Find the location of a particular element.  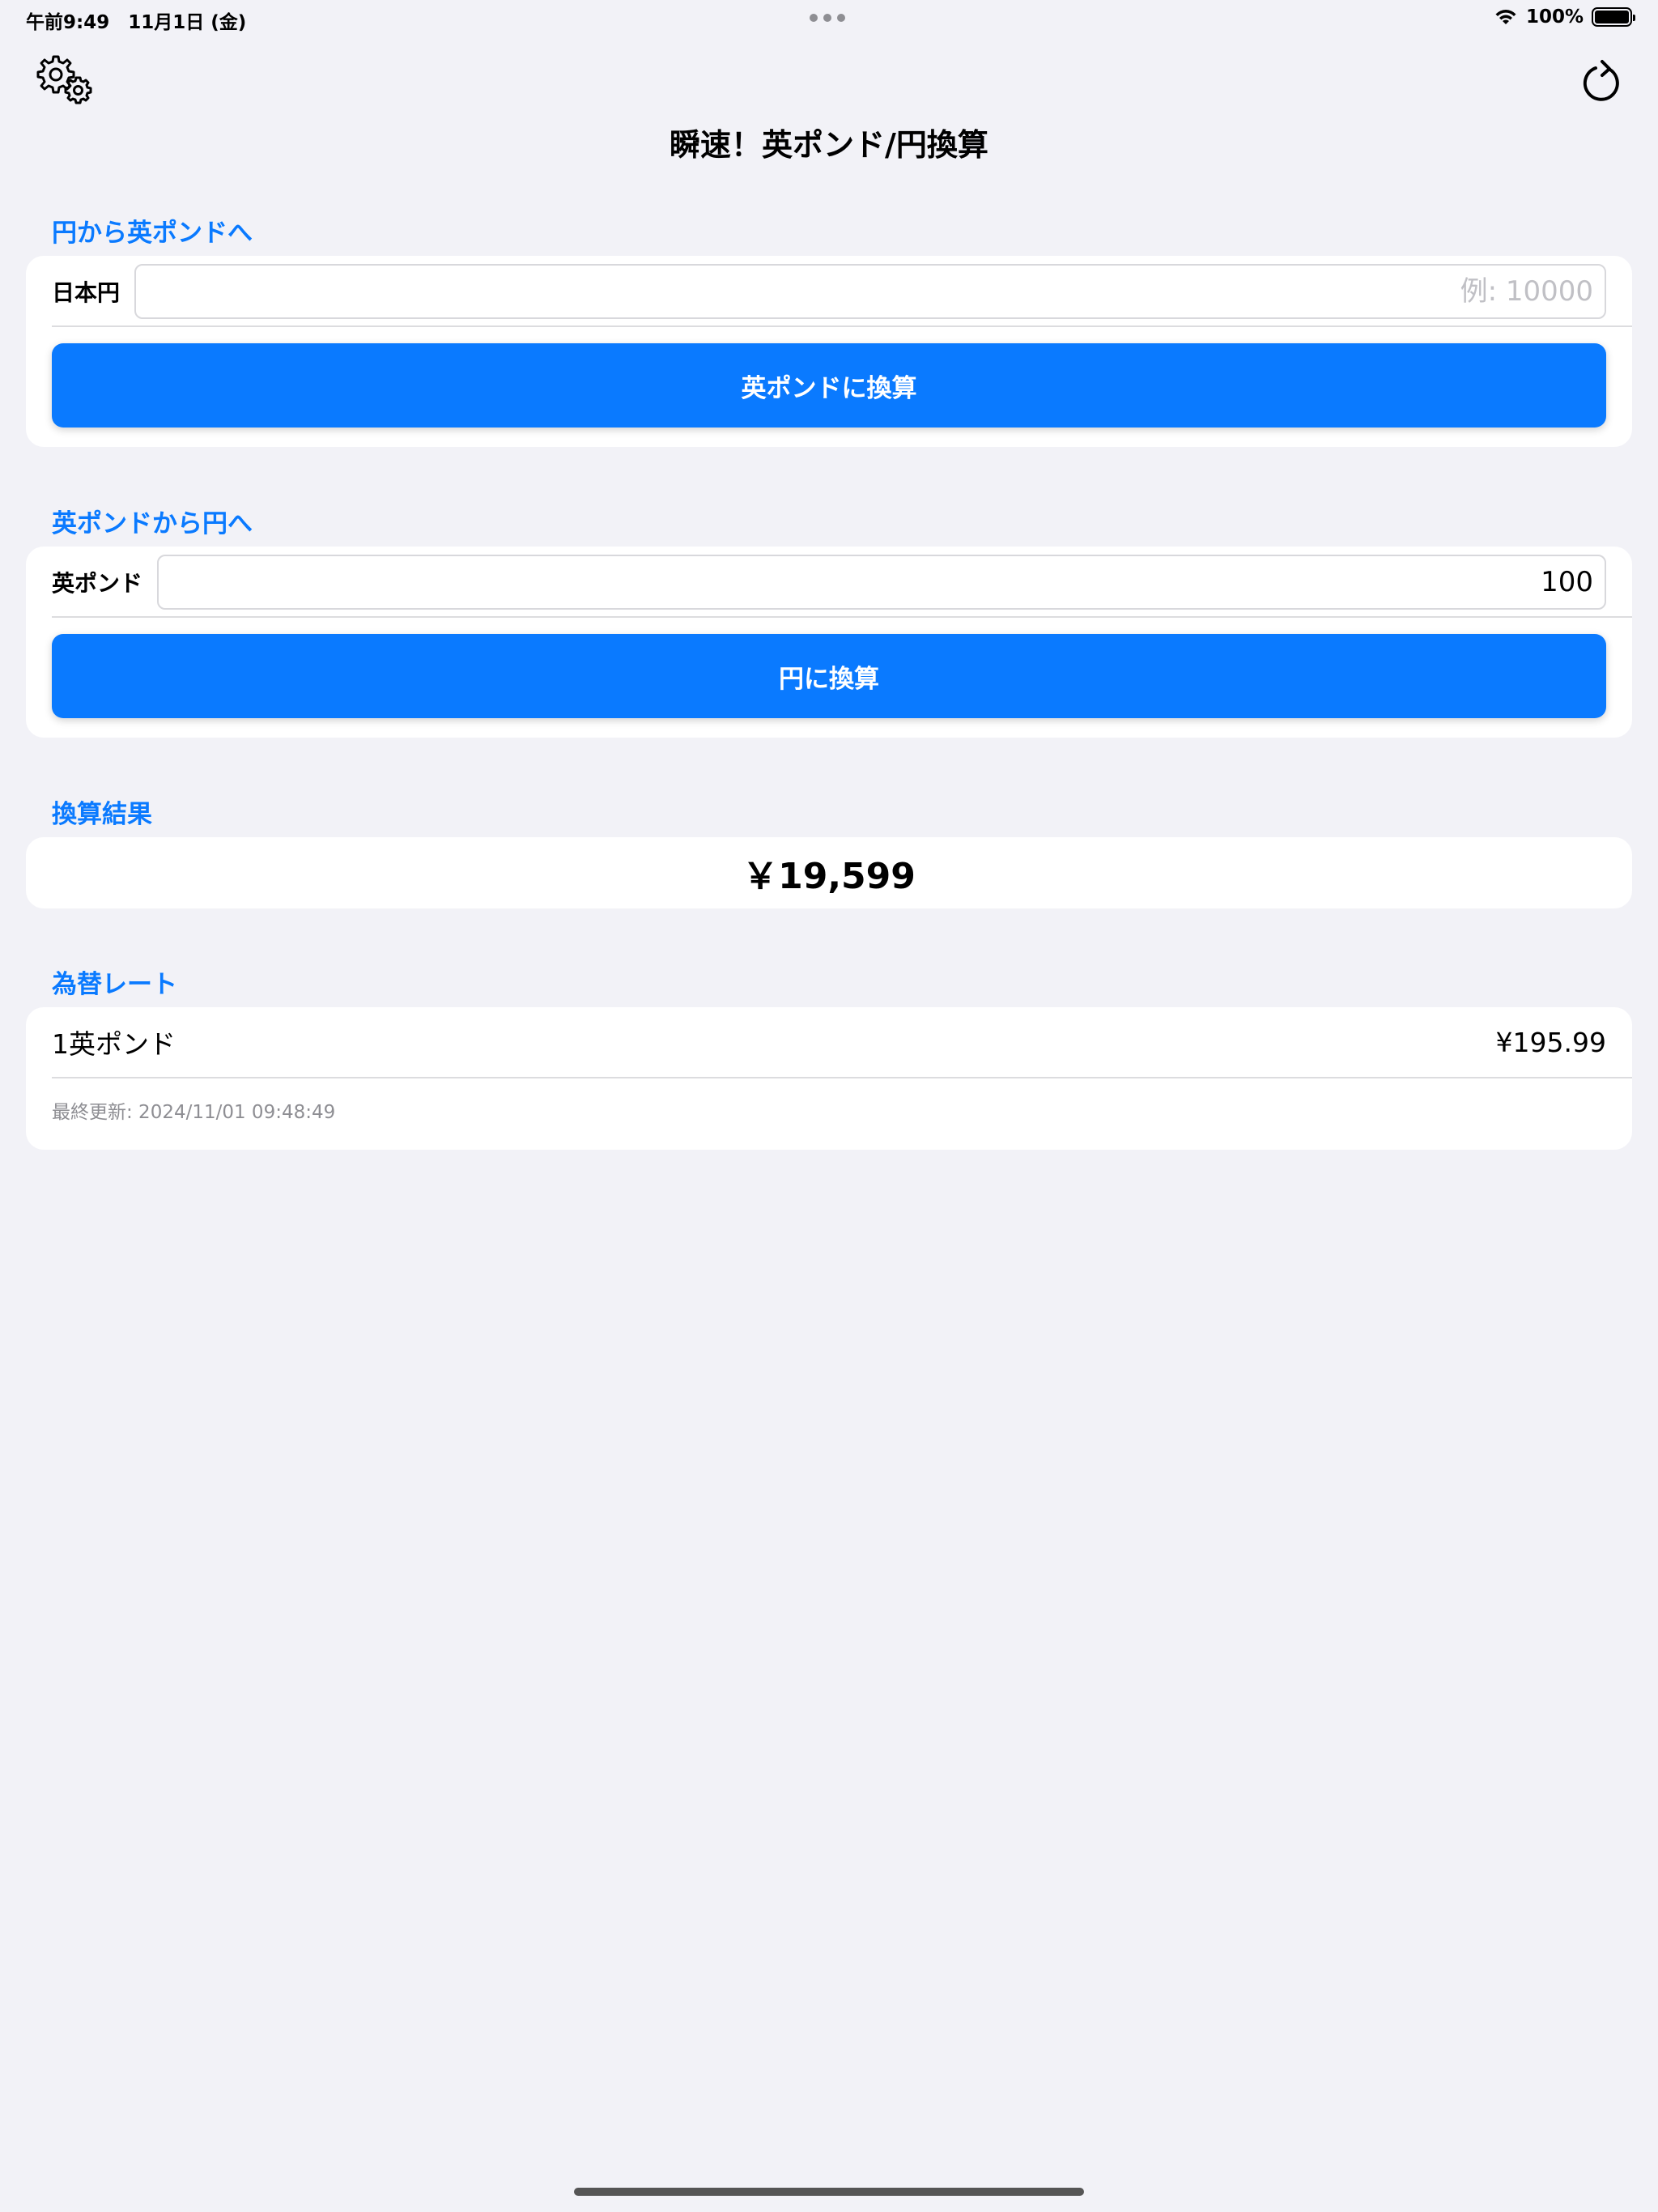

yen-field-label: 日本円 is located at coordinates (86, 293).